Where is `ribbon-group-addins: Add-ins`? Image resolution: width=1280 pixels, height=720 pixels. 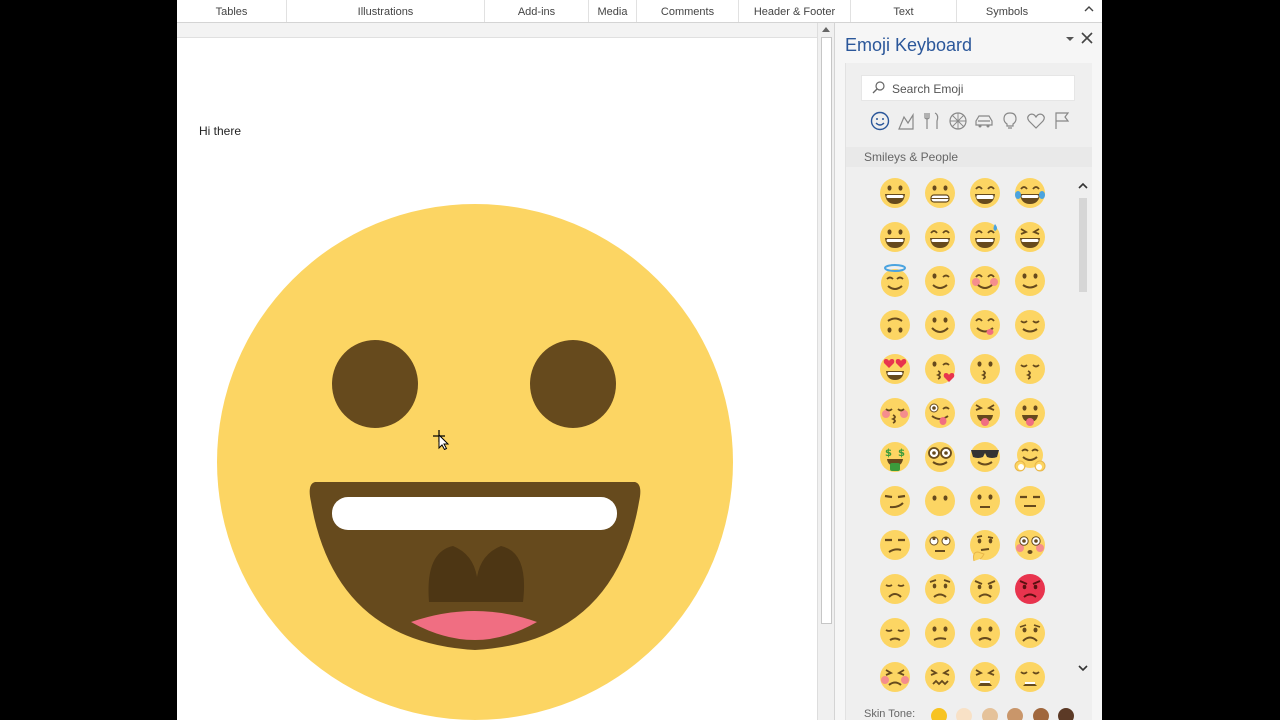
ribbon-group-addins: Add-ins is located at coordinates (537, 11).